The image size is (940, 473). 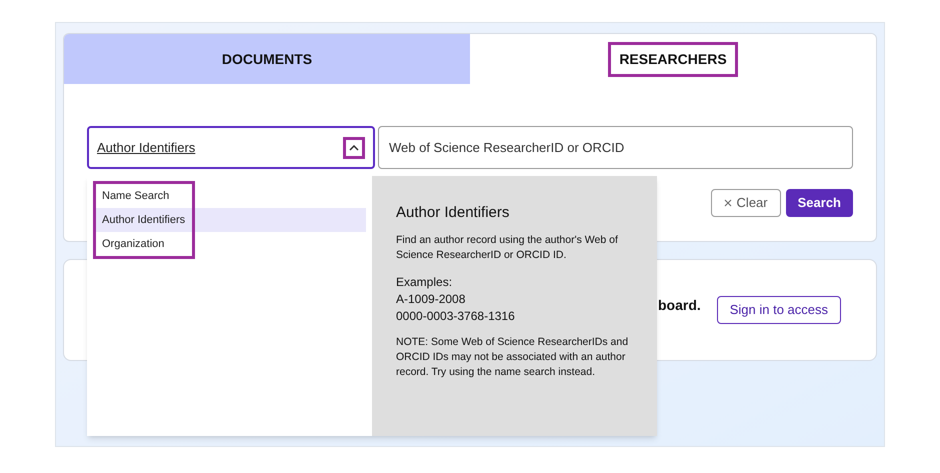 What do you see at coordinates (231, 147) in the screenshot?
I see `search-type-dropdown: Author Identifiers` at bounding box center [231, 147].